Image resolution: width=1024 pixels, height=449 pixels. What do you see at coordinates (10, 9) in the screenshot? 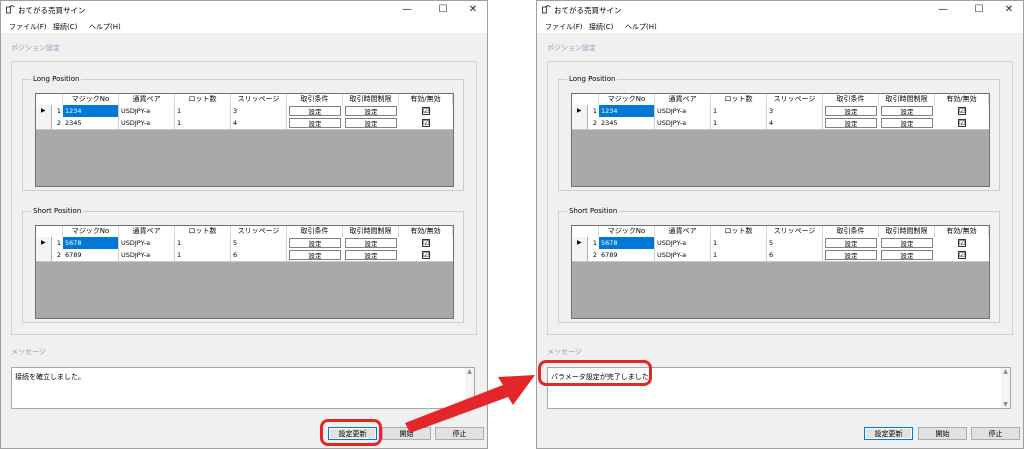
I see `app-icon` at bounding box center [10, 9].